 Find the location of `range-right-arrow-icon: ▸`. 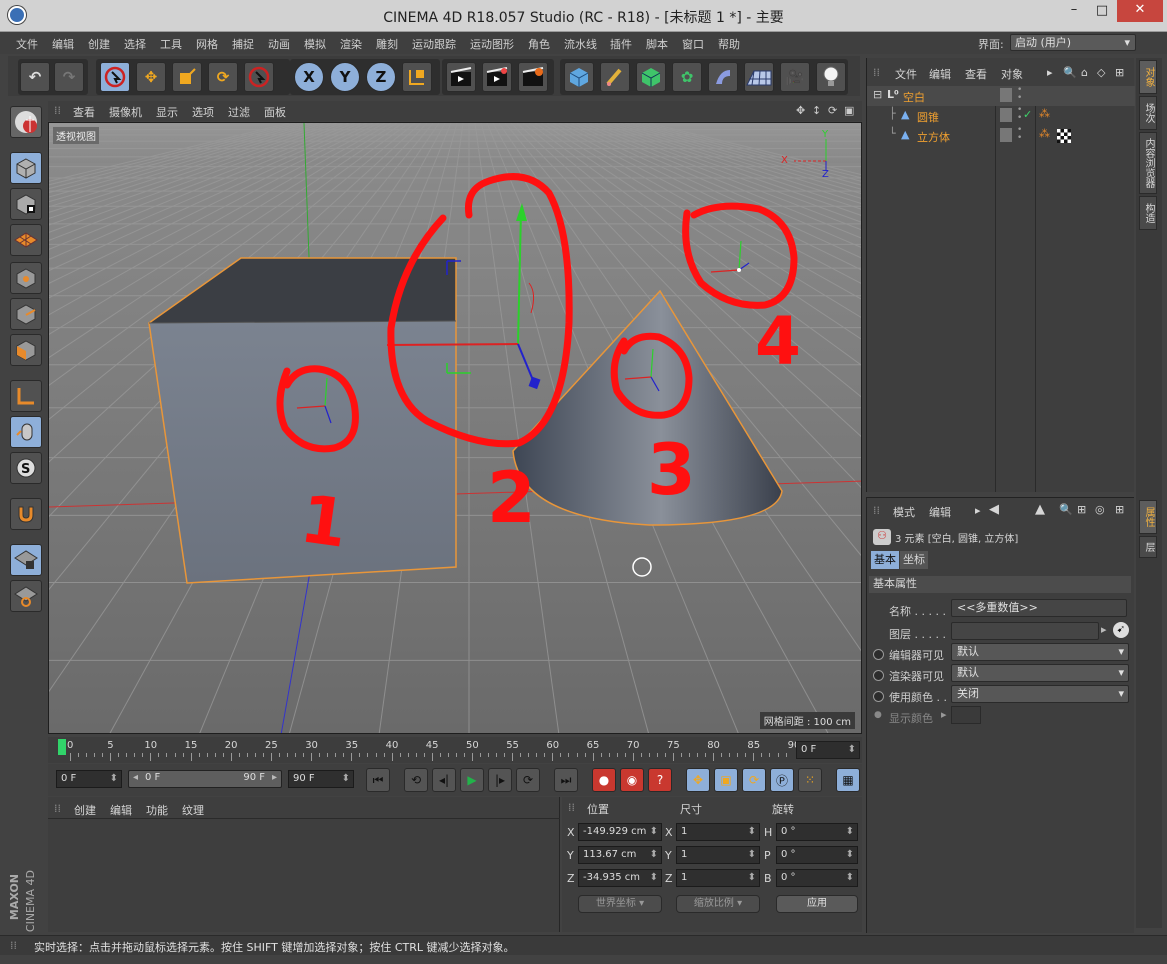

range-right-arrow-icon: ▸ is located at coordinates (274, 777).